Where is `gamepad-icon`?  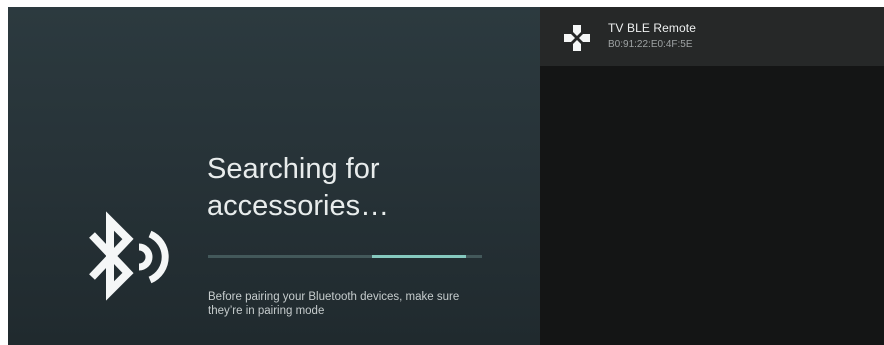
gamepad-icon is located at coordinates (577, 38).